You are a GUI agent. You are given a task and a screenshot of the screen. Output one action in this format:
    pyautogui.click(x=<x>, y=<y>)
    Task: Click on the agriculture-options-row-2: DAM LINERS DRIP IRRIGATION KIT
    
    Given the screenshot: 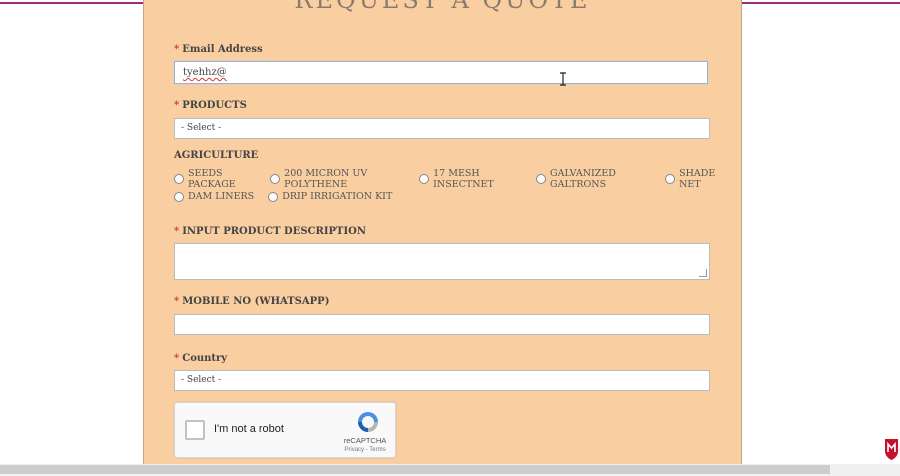 What is the action you would take?
    pyautogui.click(x=290, y=196)
    